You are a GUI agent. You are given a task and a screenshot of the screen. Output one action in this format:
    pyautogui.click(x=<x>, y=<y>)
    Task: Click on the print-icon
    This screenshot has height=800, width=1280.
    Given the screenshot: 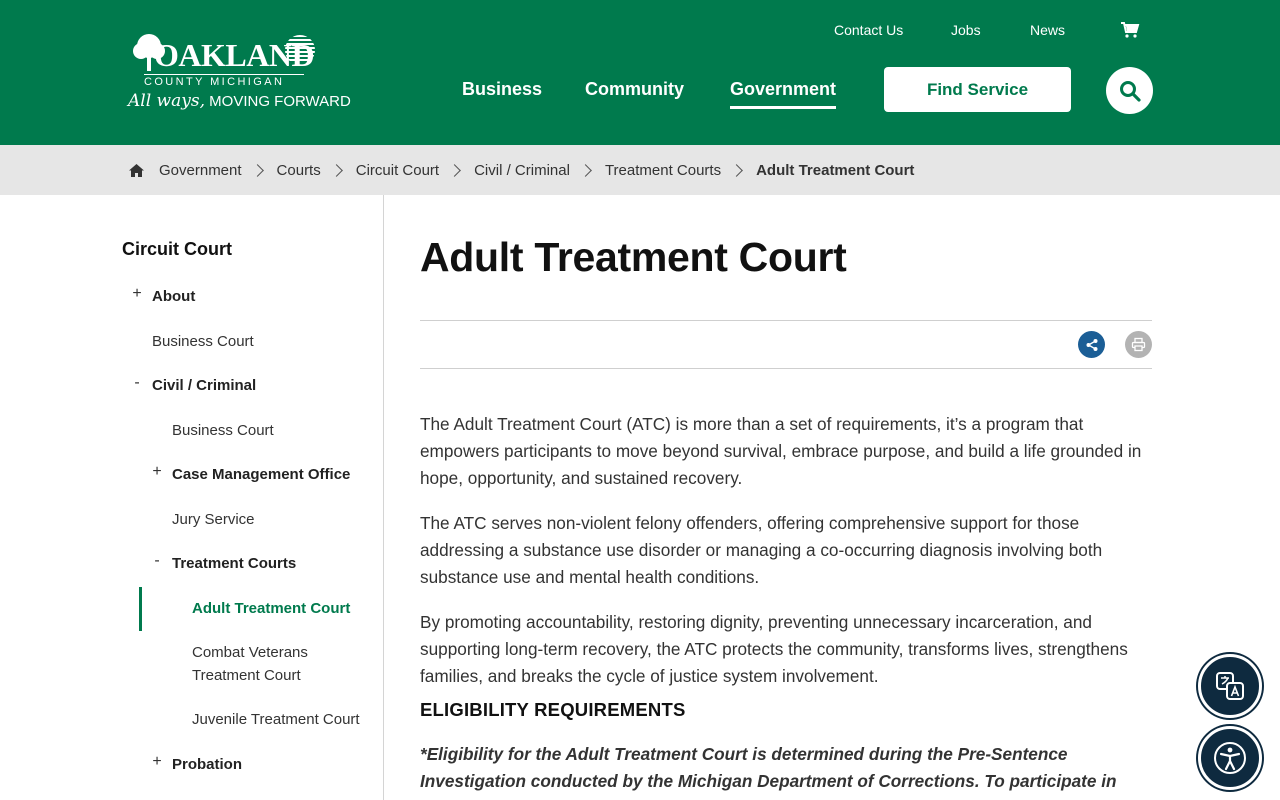 What is the action you would take?
    pyautogui.click(x=1138, y=344)
    